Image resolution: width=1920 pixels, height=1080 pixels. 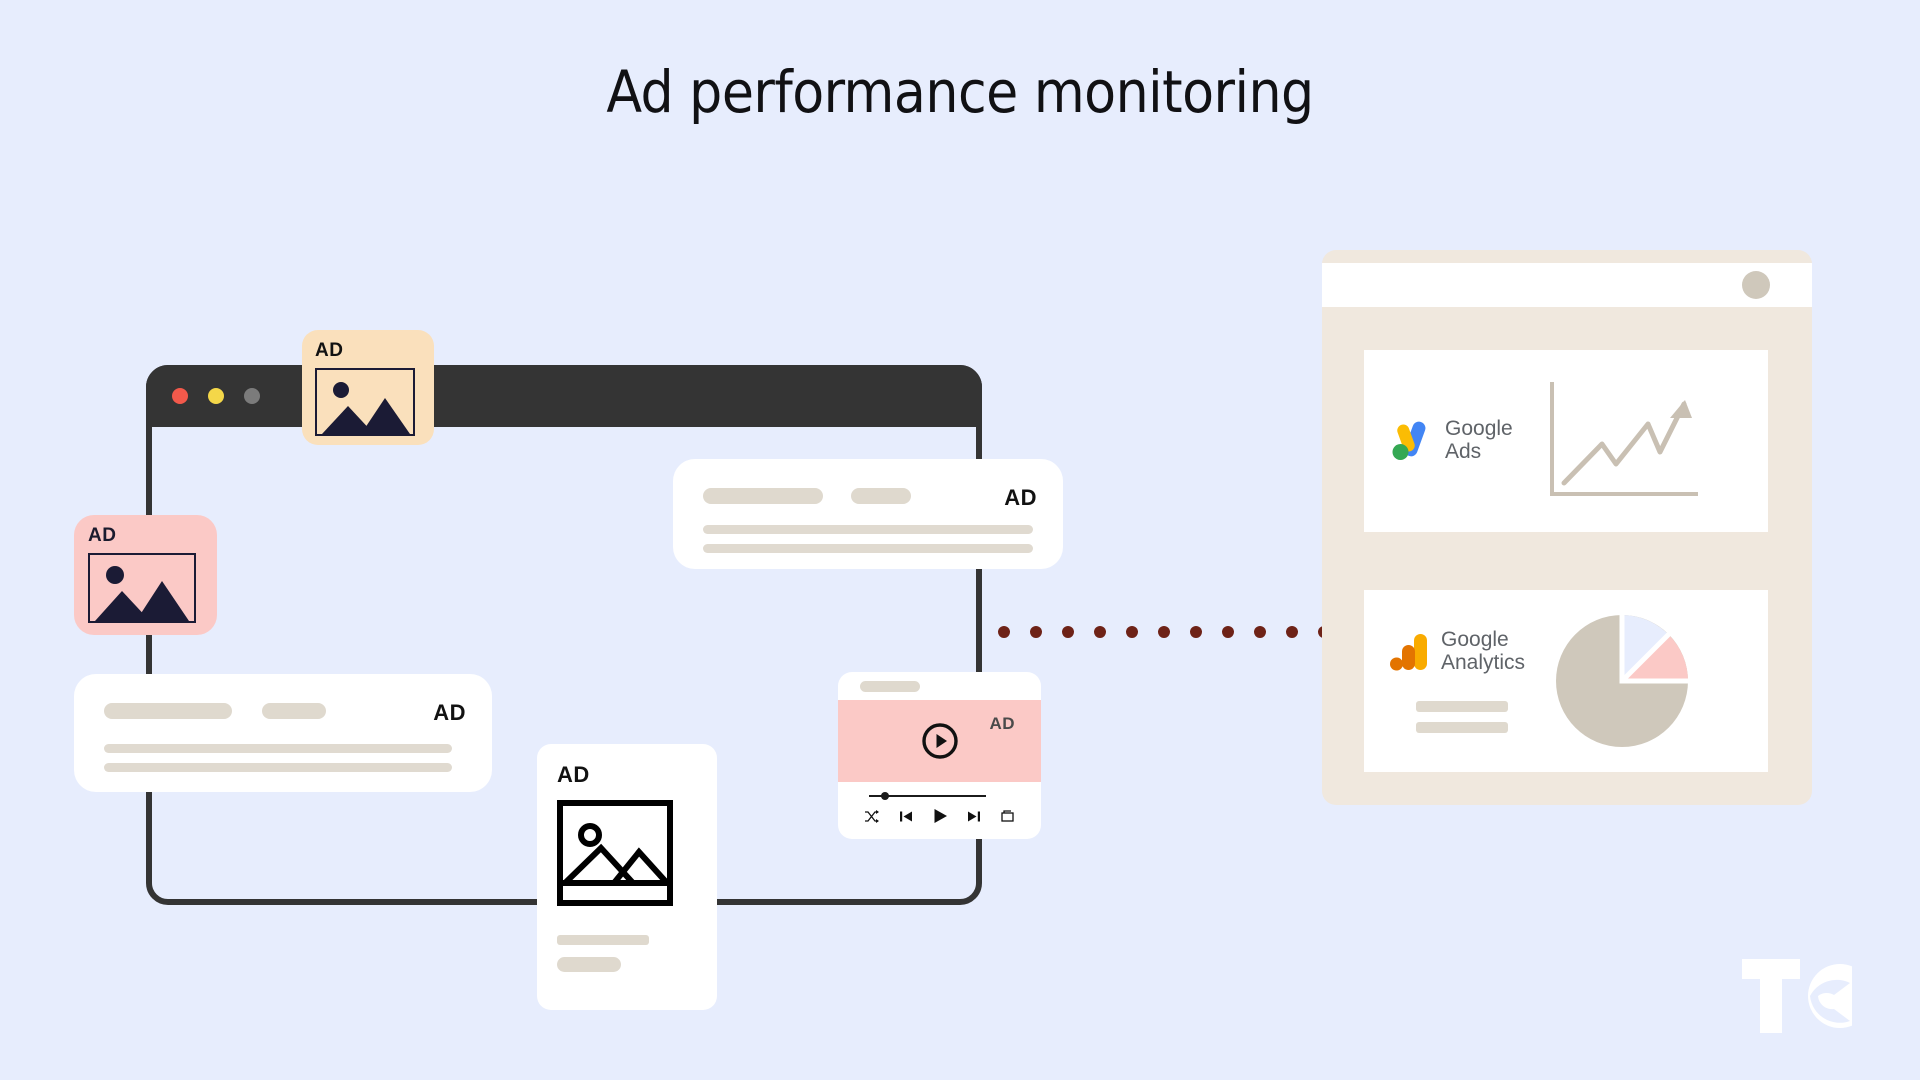 I want to click on analytics-placeholder-bars, so click(x=1467, y=716).